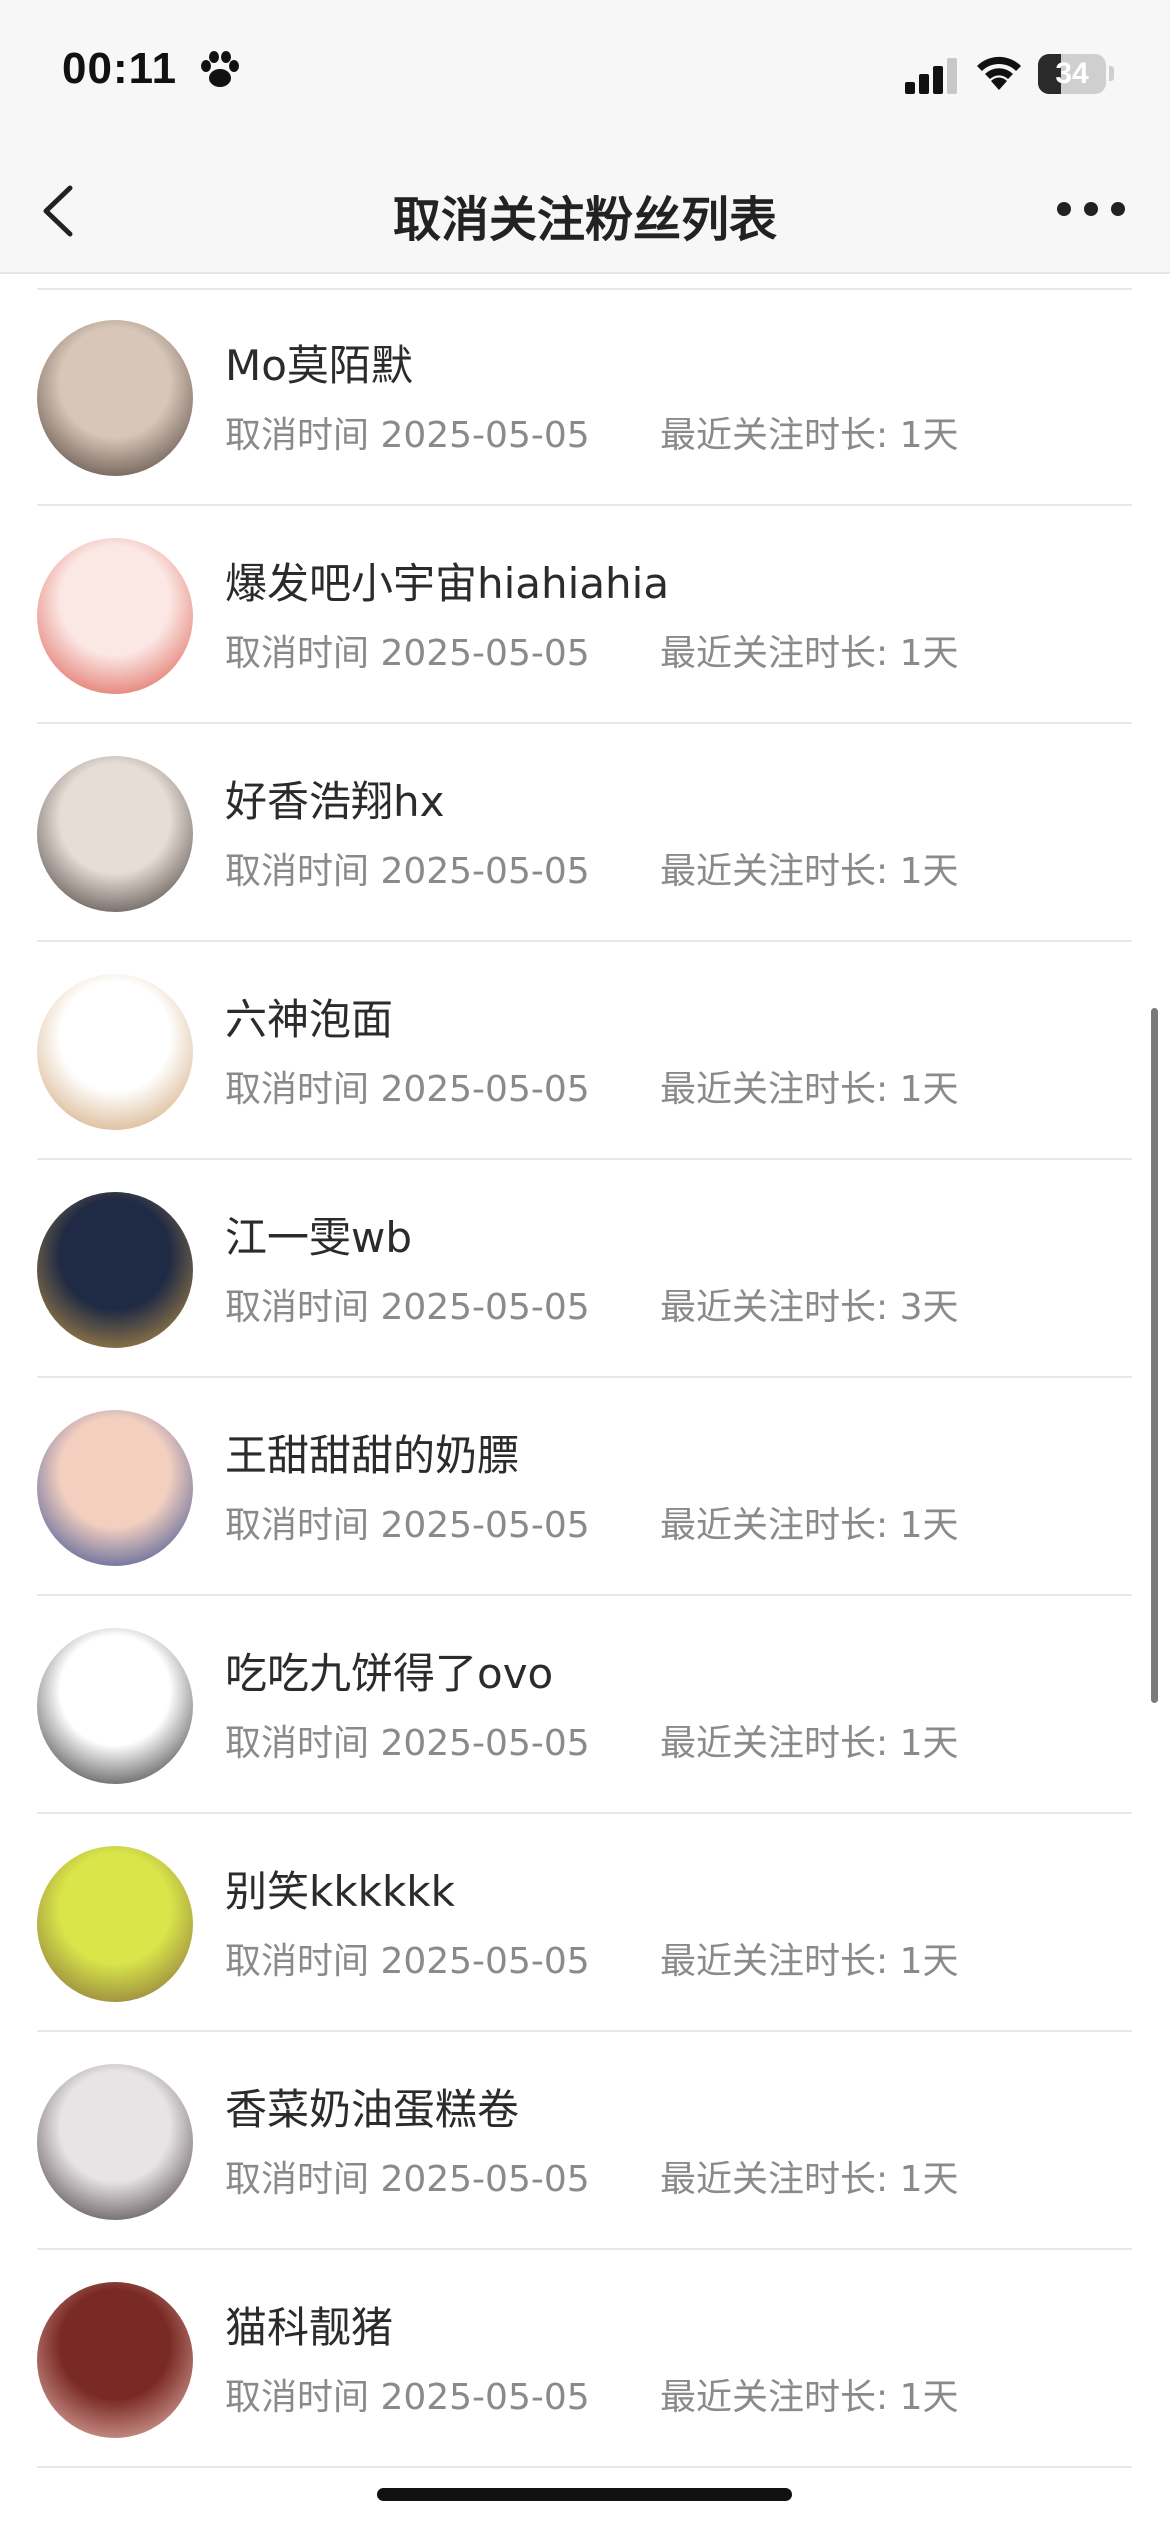 Image resolution: width=1170 pixels, height=2532 pixels. Describe the element at coordinates (120, 68) in the screenshot. I see `status-time: 00:11` at that location.